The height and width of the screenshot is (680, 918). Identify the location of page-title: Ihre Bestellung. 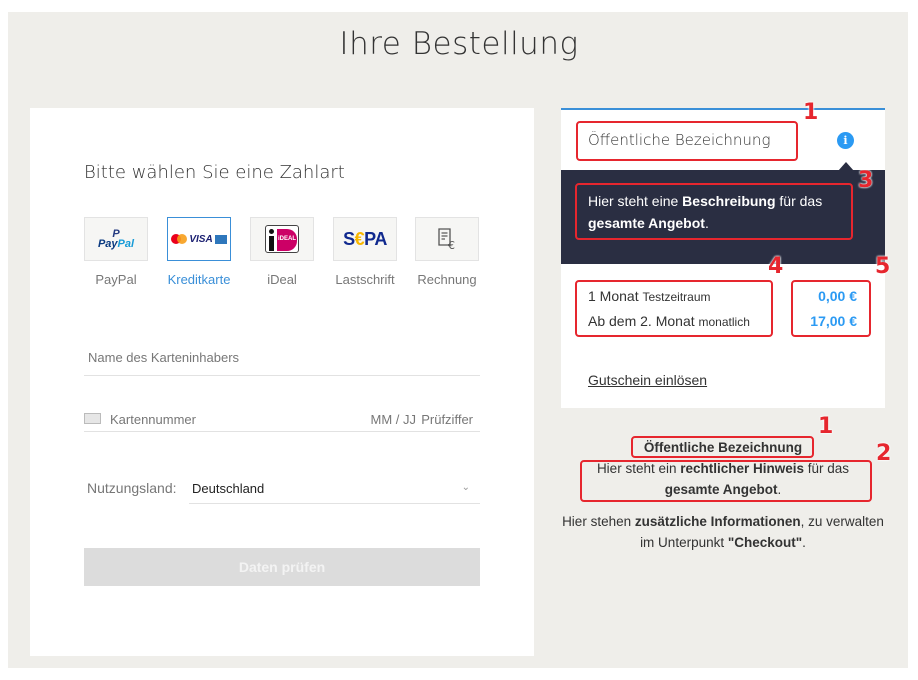
(459, 44).